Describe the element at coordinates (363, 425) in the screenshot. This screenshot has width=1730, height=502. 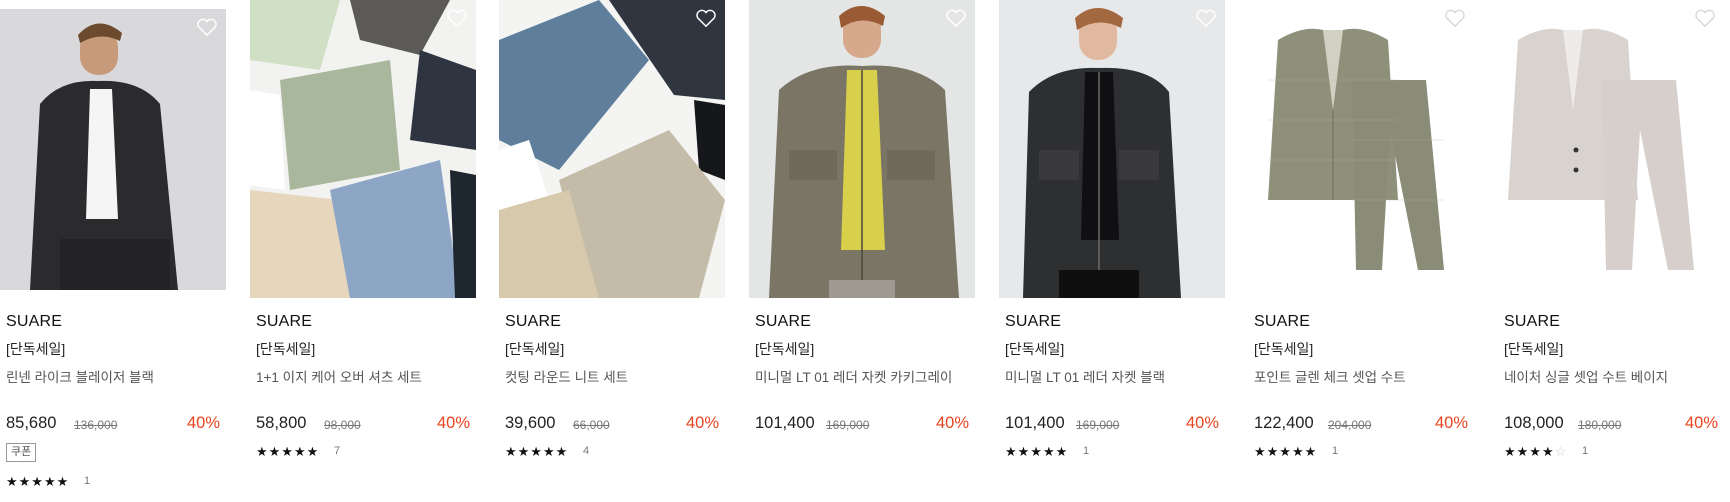
I see `price-row: 58,800 98,000 40%` at that location.